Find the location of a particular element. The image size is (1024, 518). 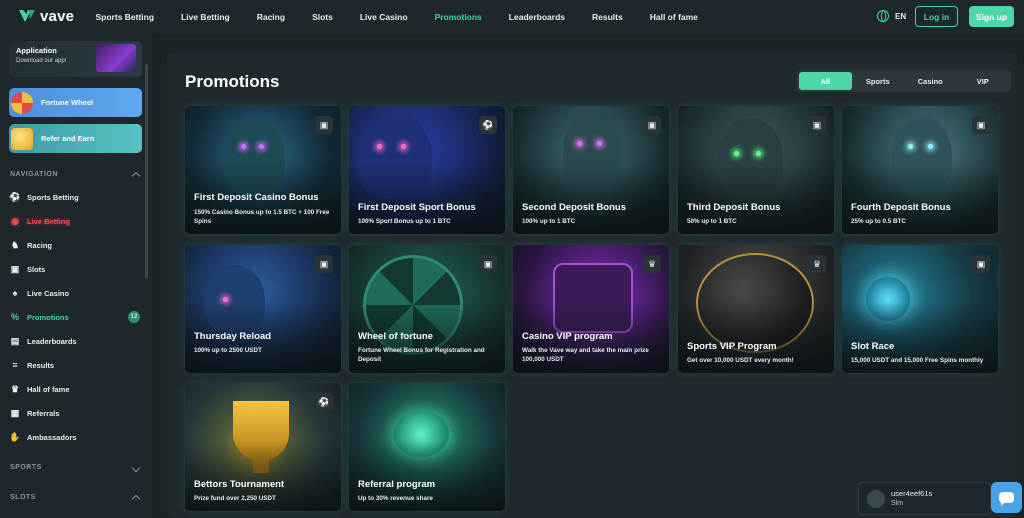

promo-card-third-deposit: ▣ Third Deposit Bonus 50% up to 1 BTC is located at coordinates (756, 170).